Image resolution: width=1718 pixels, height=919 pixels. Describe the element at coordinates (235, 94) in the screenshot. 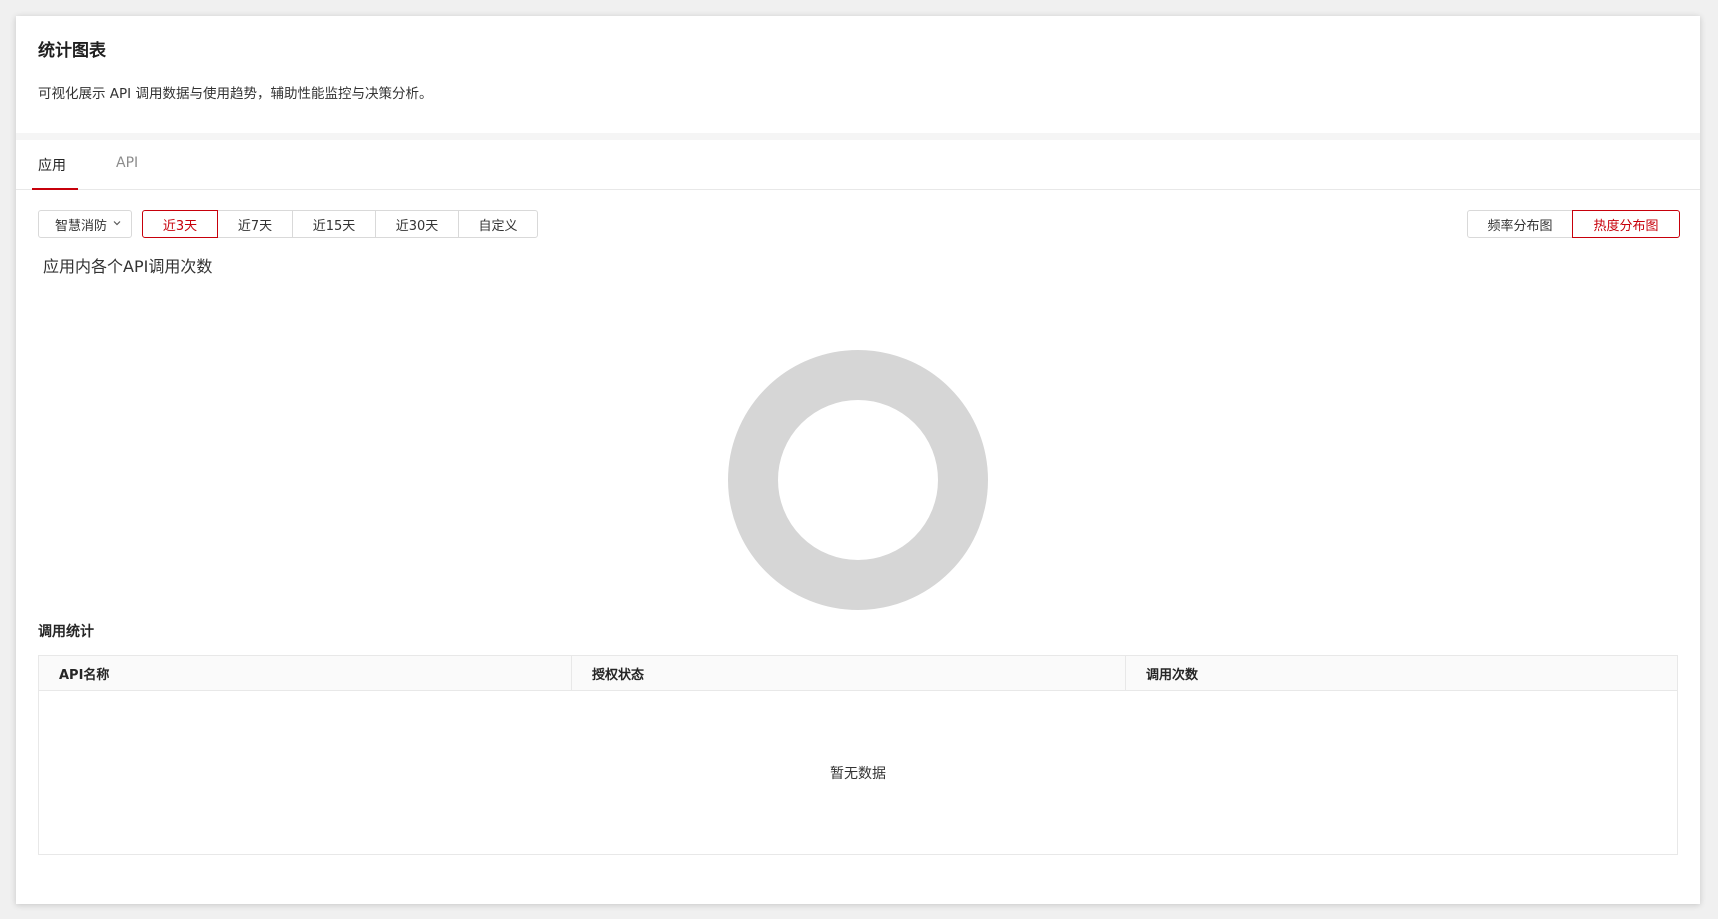

I see `page-description: 可视化展示 API 调用数据与使用趋势，辅助性能监控与决策分析。` at that location.